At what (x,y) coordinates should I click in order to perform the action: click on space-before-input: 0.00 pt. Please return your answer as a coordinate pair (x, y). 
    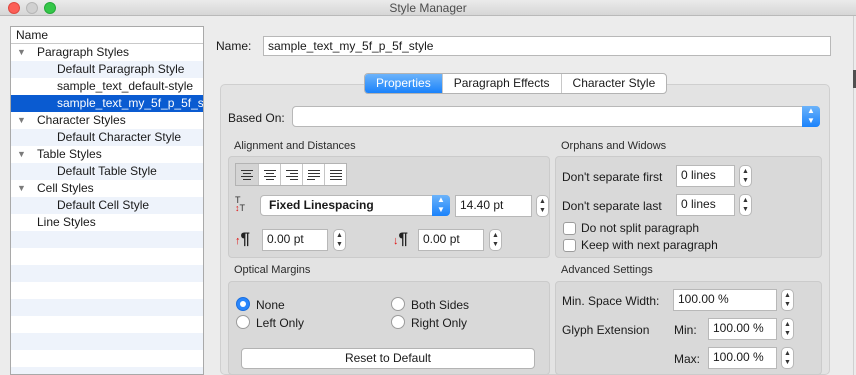
    Looking at the image, I should click on (295, 240).